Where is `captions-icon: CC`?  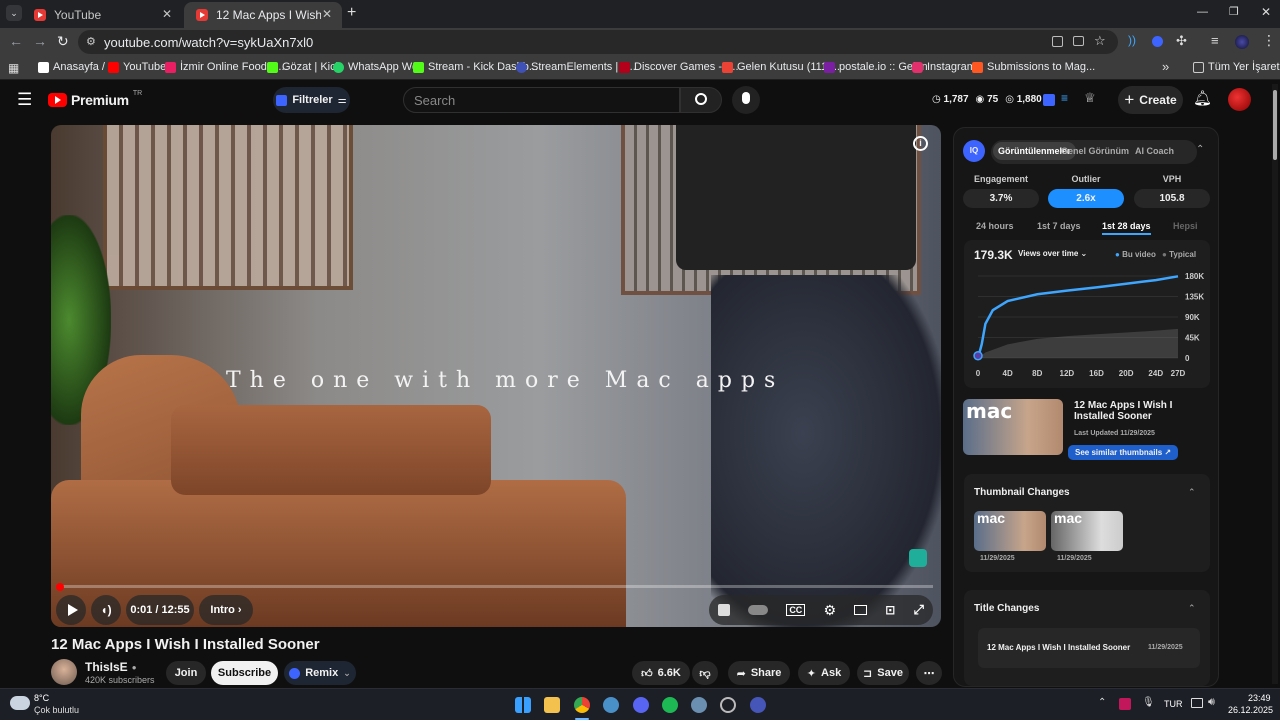 captions-icon: CC is located at coordinates (796, 610).